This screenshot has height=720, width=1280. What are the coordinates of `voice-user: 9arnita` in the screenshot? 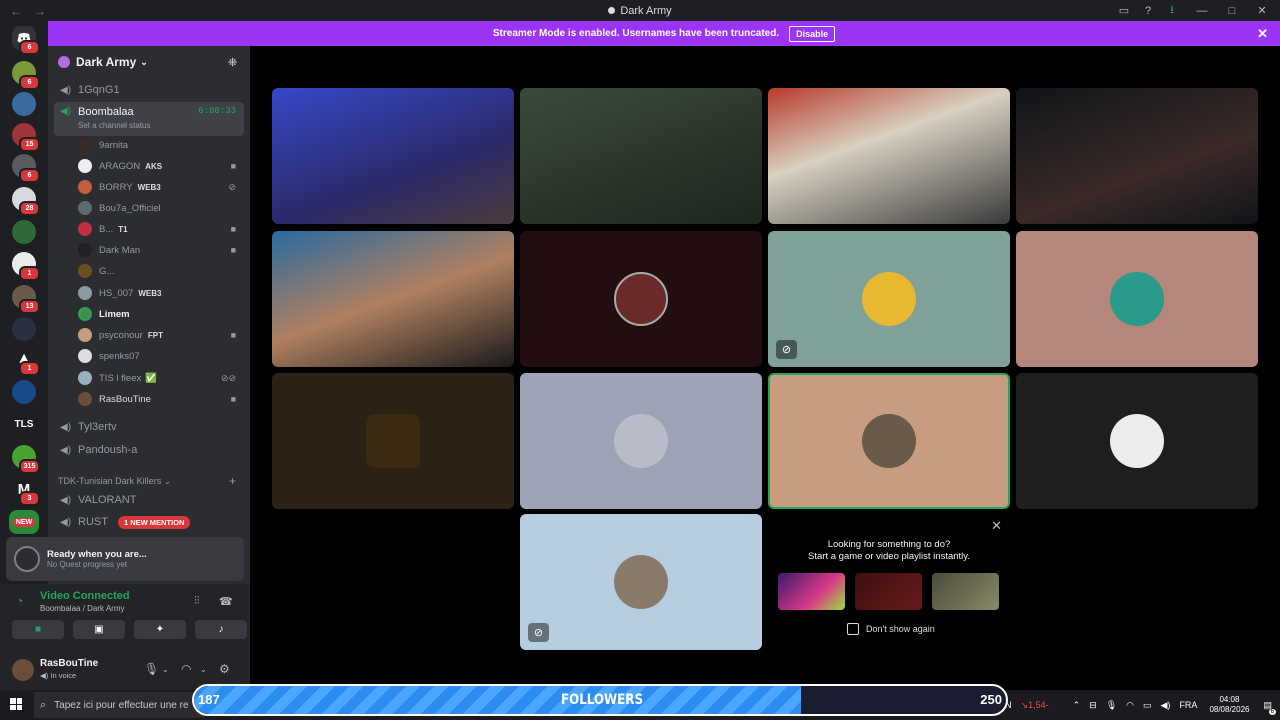 It's located at (160, 145).